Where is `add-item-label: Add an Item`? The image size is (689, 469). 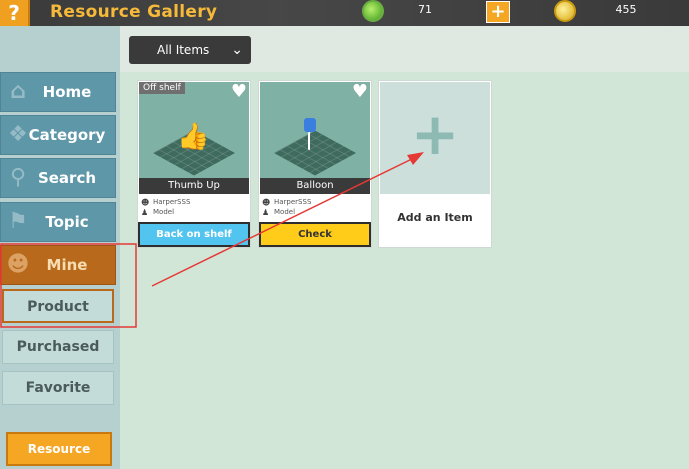 add-item-label: Add an Item is located at coordinates (435, 217).